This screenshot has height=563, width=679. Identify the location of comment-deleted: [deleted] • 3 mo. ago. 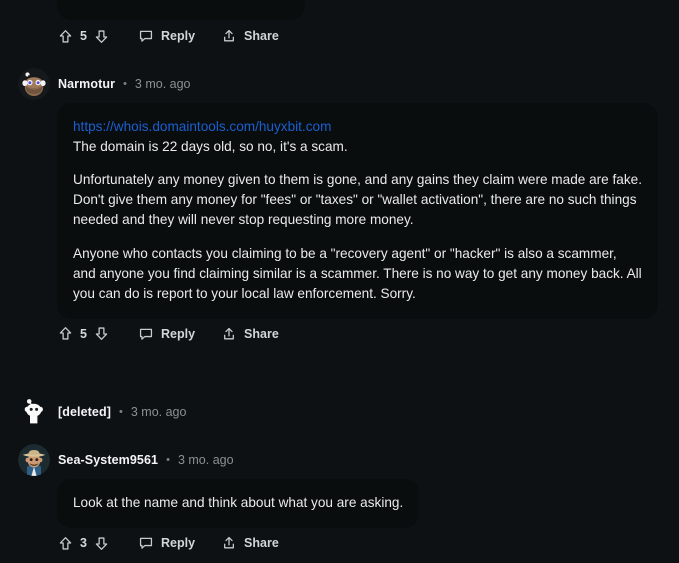
(339, 412).